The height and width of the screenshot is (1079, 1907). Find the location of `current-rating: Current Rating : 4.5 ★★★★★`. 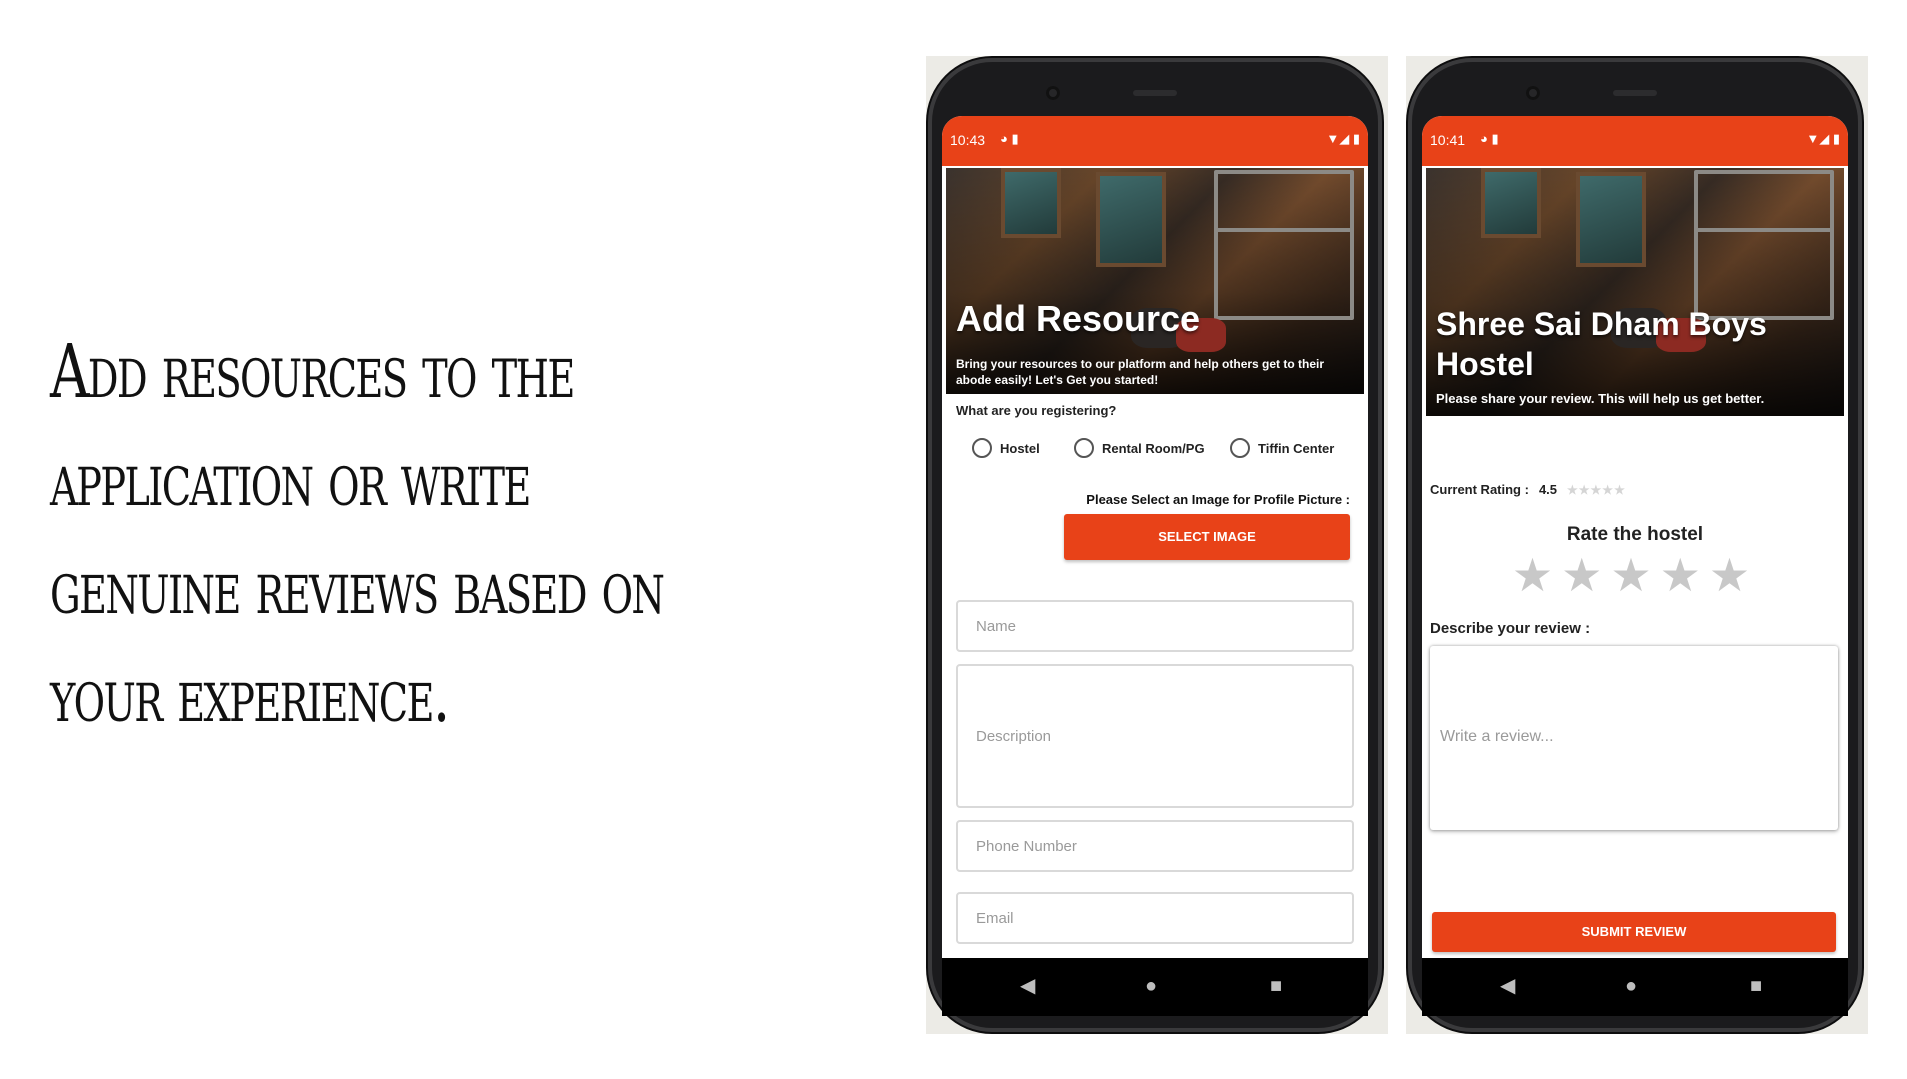

current-rating: Current Rating : 4.5 ★★★★★ is located at coordinates (1528, 489).